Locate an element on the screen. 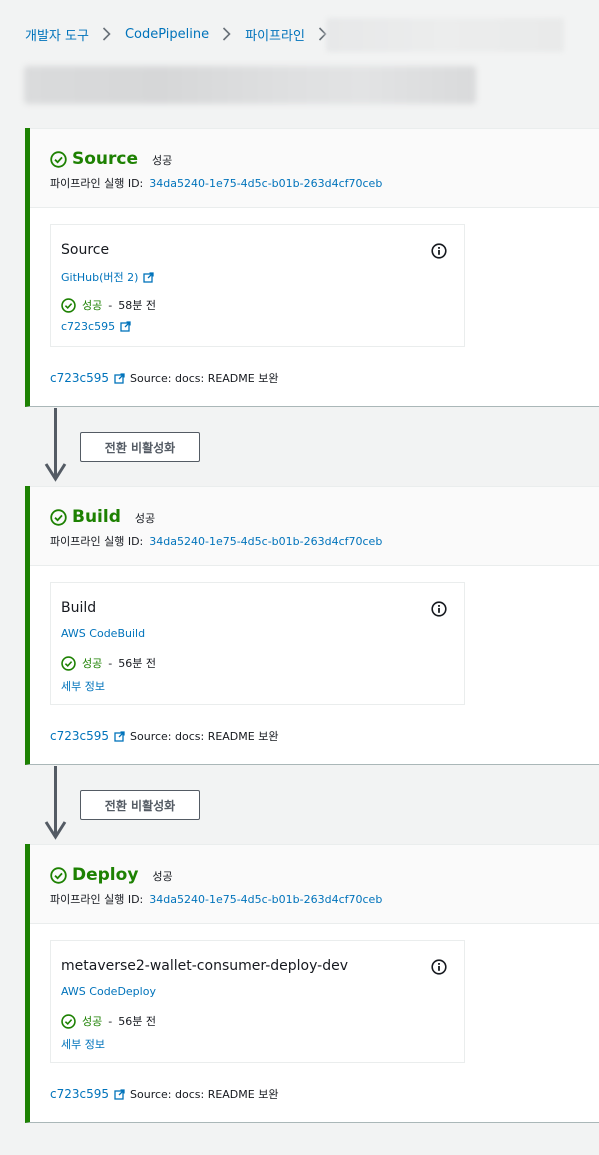  action-name: metaverse2-wallet-consumer-deploy-dev is located at coordinates (204, 966).